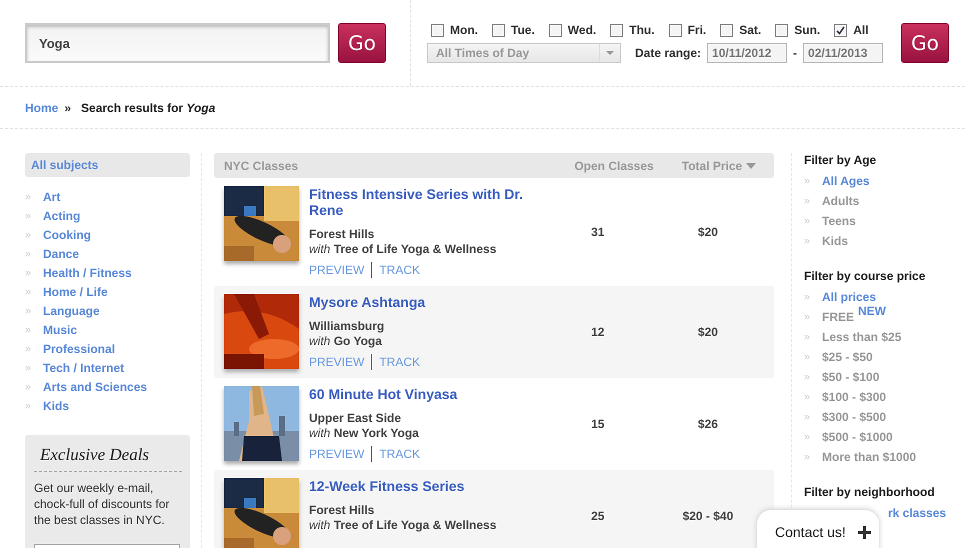 This screenshot has height=548, width=965. What do you see at coordinates (708, 515) in the screenshot?
I see `price-cell-text: $20 - $40` at bounding box center [708, 515].